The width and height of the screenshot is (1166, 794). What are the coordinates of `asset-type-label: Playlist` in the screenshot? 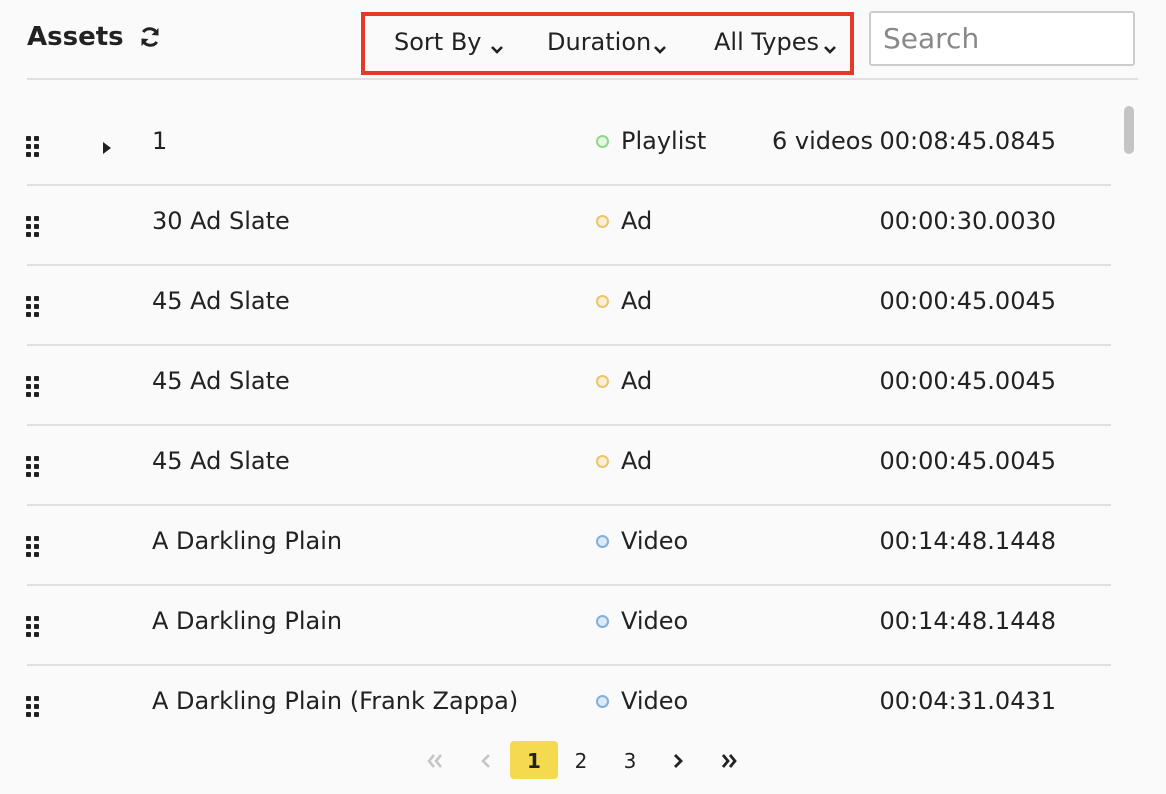 It's located at (664, 141).